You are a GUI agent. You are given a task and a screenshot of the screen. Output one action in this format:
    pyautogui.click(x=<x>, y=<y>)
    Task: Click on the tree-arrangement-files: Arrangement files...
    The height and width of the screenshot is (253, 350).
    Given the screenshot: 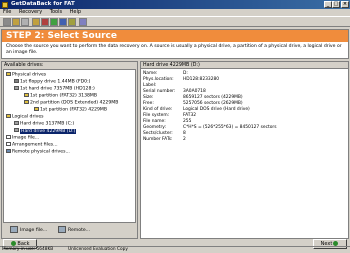 What is the action you would take?
    pyautogui.click(x=32, y=145)
    